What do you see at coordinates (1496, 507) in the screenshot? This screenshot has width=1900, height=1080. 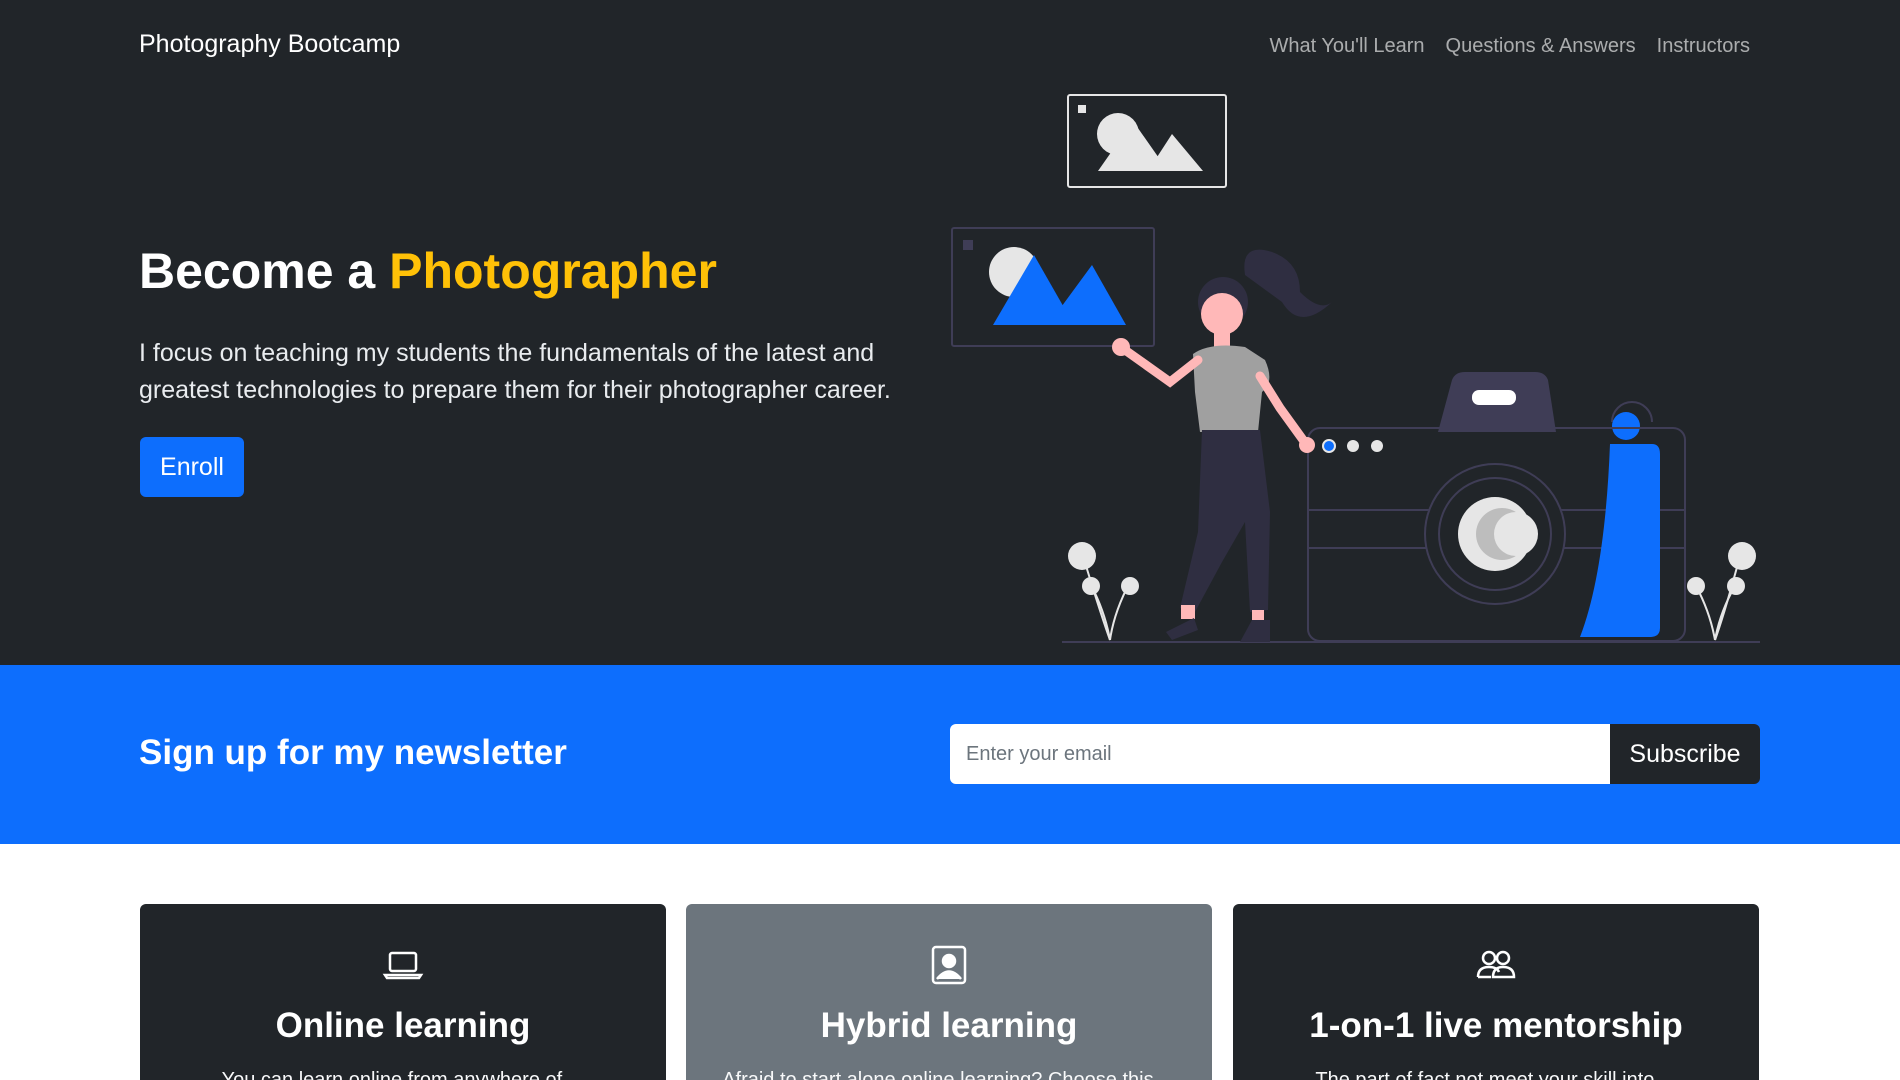 I see `camera-icon` at bounding box center [1496, 507].